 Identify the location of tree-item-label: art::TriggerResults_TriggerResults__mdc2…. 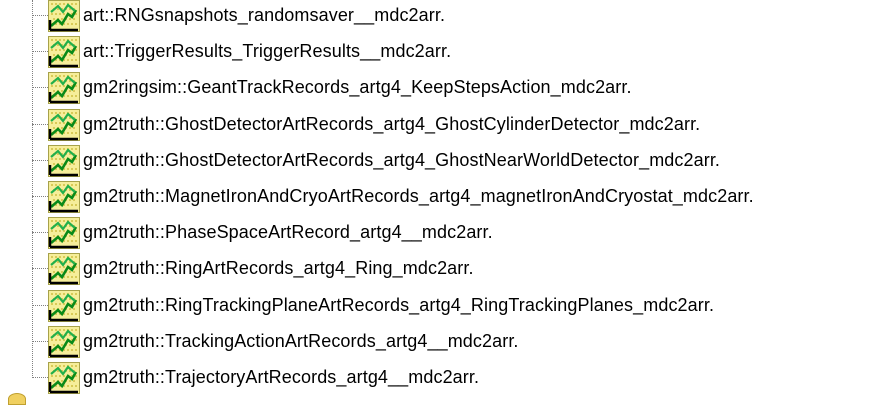
(267, 51).